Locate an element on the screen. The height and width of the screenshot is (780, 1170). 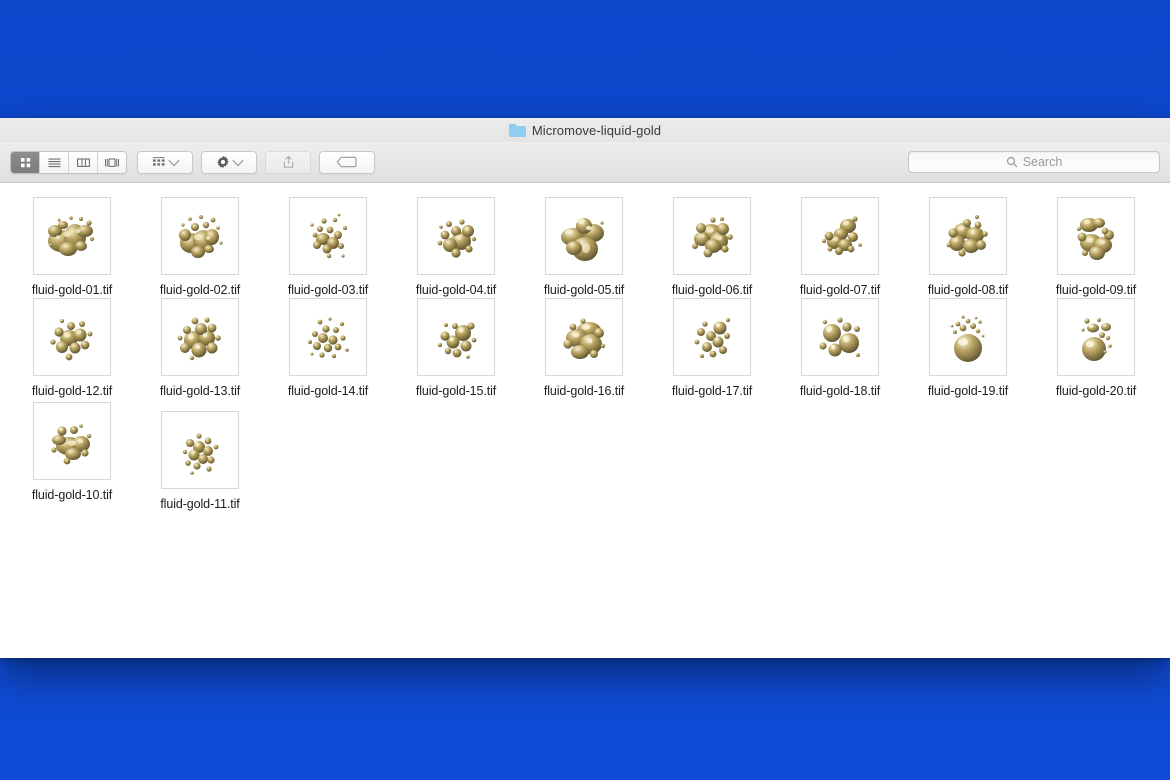
column-view-button is located at coordinates (83, 162).